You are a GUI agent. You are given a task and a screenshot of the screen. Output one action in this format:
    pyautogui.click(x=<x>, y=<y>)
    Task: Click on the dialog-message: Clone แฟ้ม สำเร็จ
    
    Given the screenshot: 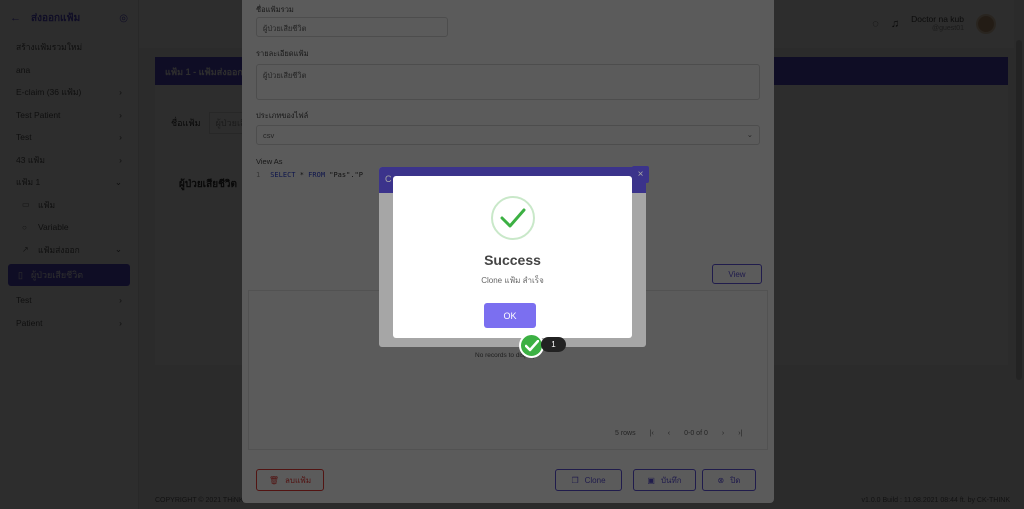 What is the action you would take?
    pyautogui.click(x=512, y=280)
    